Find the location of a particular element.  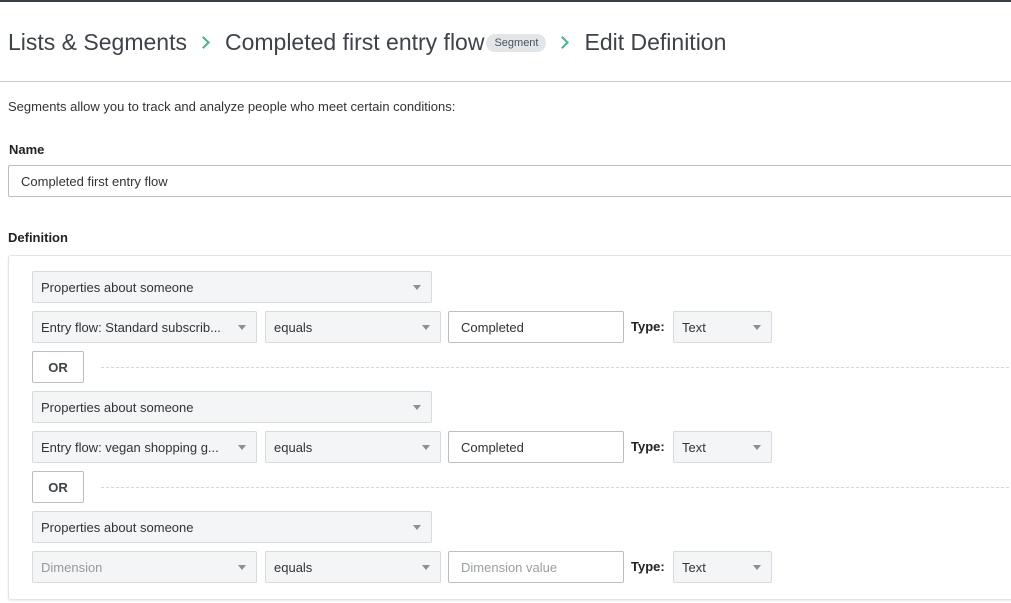

type-select-3: Text is located at coordinates (722, 567).